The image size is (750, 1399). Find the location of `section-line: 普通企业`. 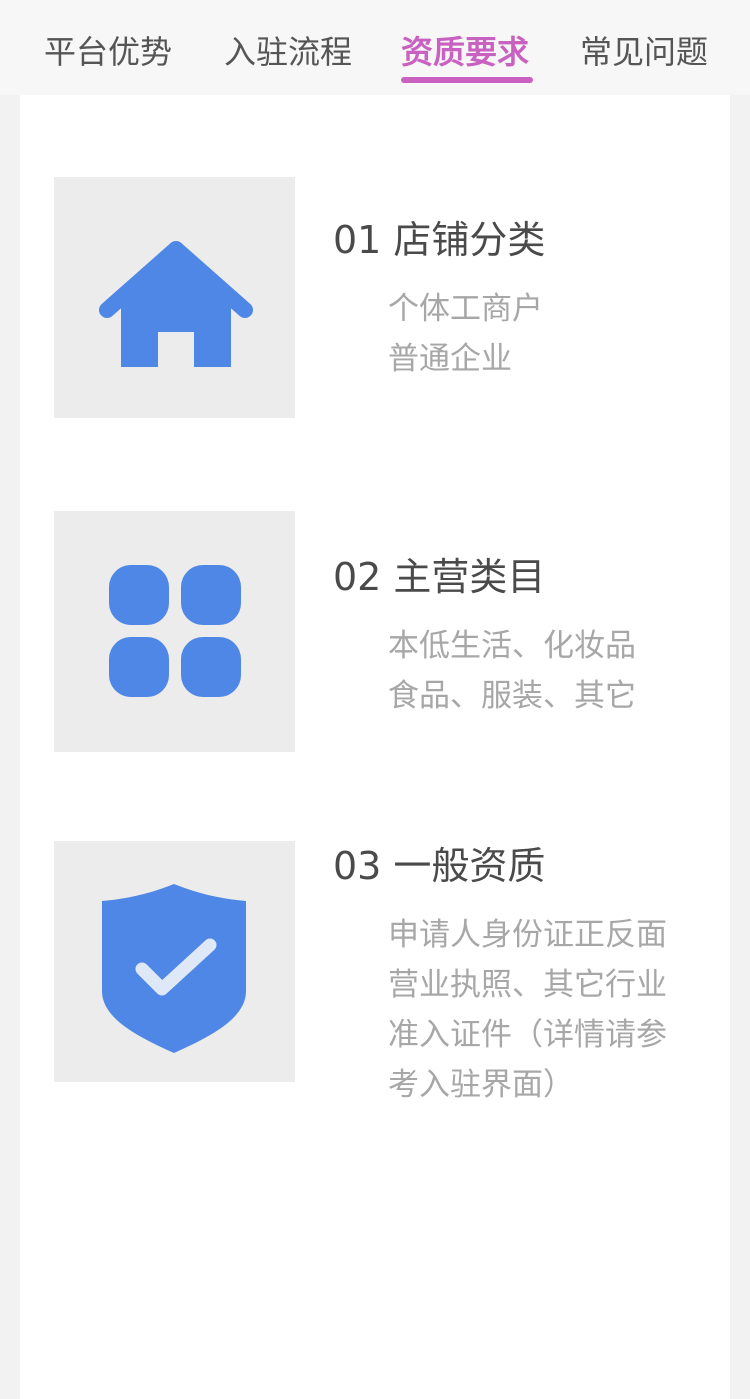

section-line: 普通企业 is located at coordinates (450, 359).